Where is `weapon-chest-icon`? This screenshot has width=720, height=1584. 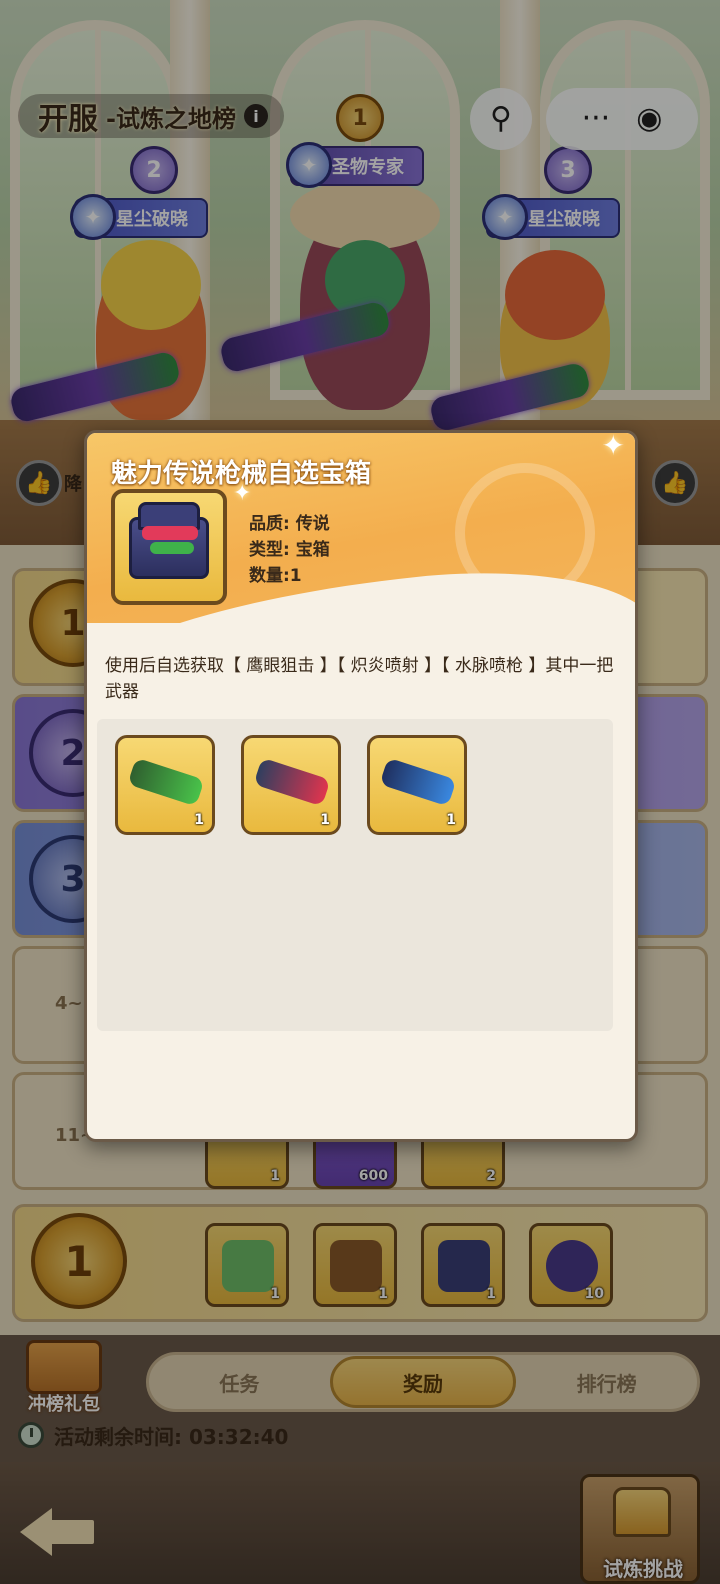 weapon-chest-icon is located at coordinates (169, 540).